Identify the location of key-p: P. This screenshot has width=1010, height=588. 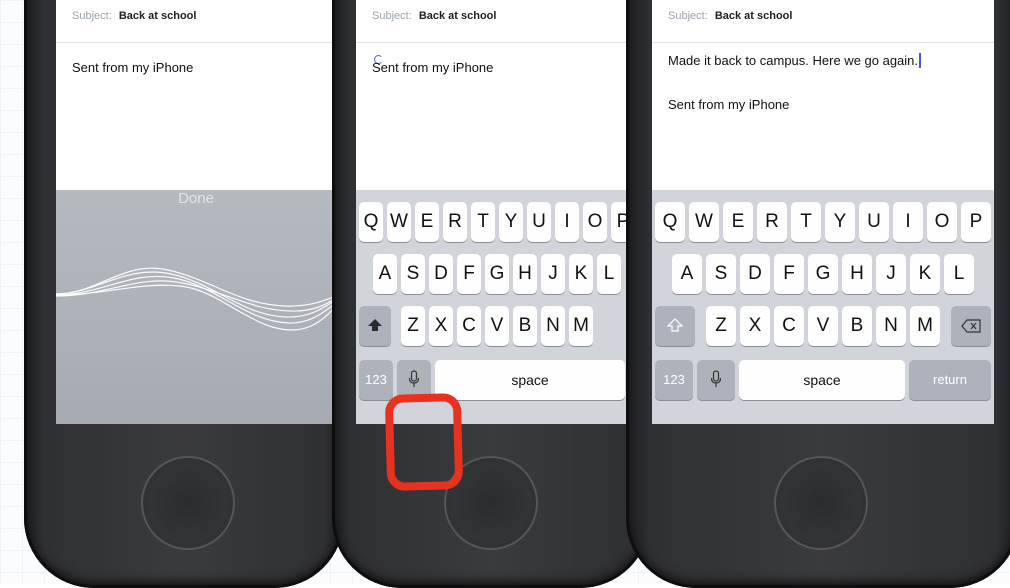
(976, 222).